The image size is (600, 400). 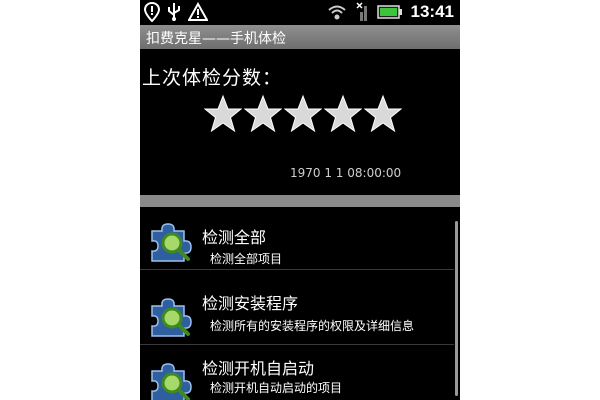 I want to click on list-item-subtitle: 检测所有的安装程序的权限及详细信息, so click(x=312, y=326).